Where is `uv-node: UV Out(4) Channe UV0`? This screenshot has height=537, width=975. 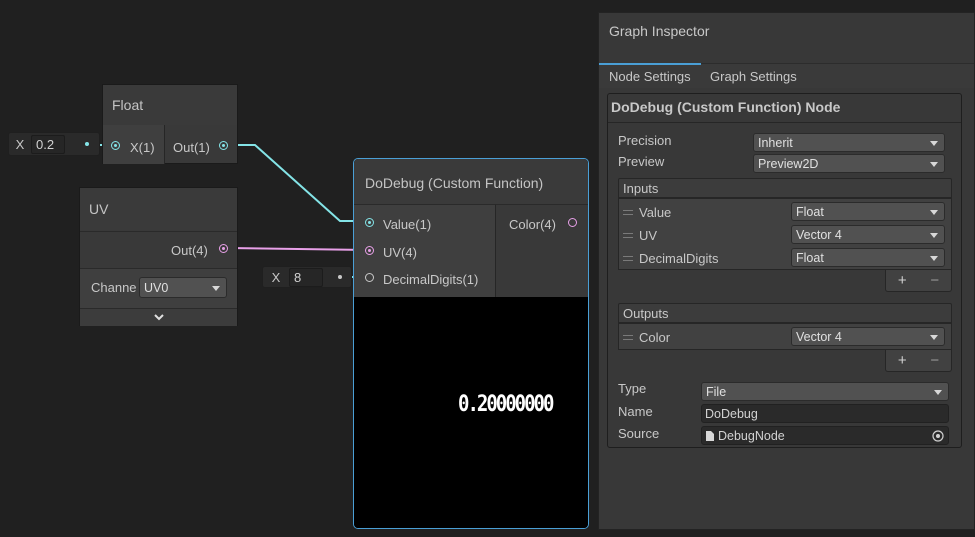
uv-node: UV Out(4) Channe UV0 is located at coordinates (158, 256).